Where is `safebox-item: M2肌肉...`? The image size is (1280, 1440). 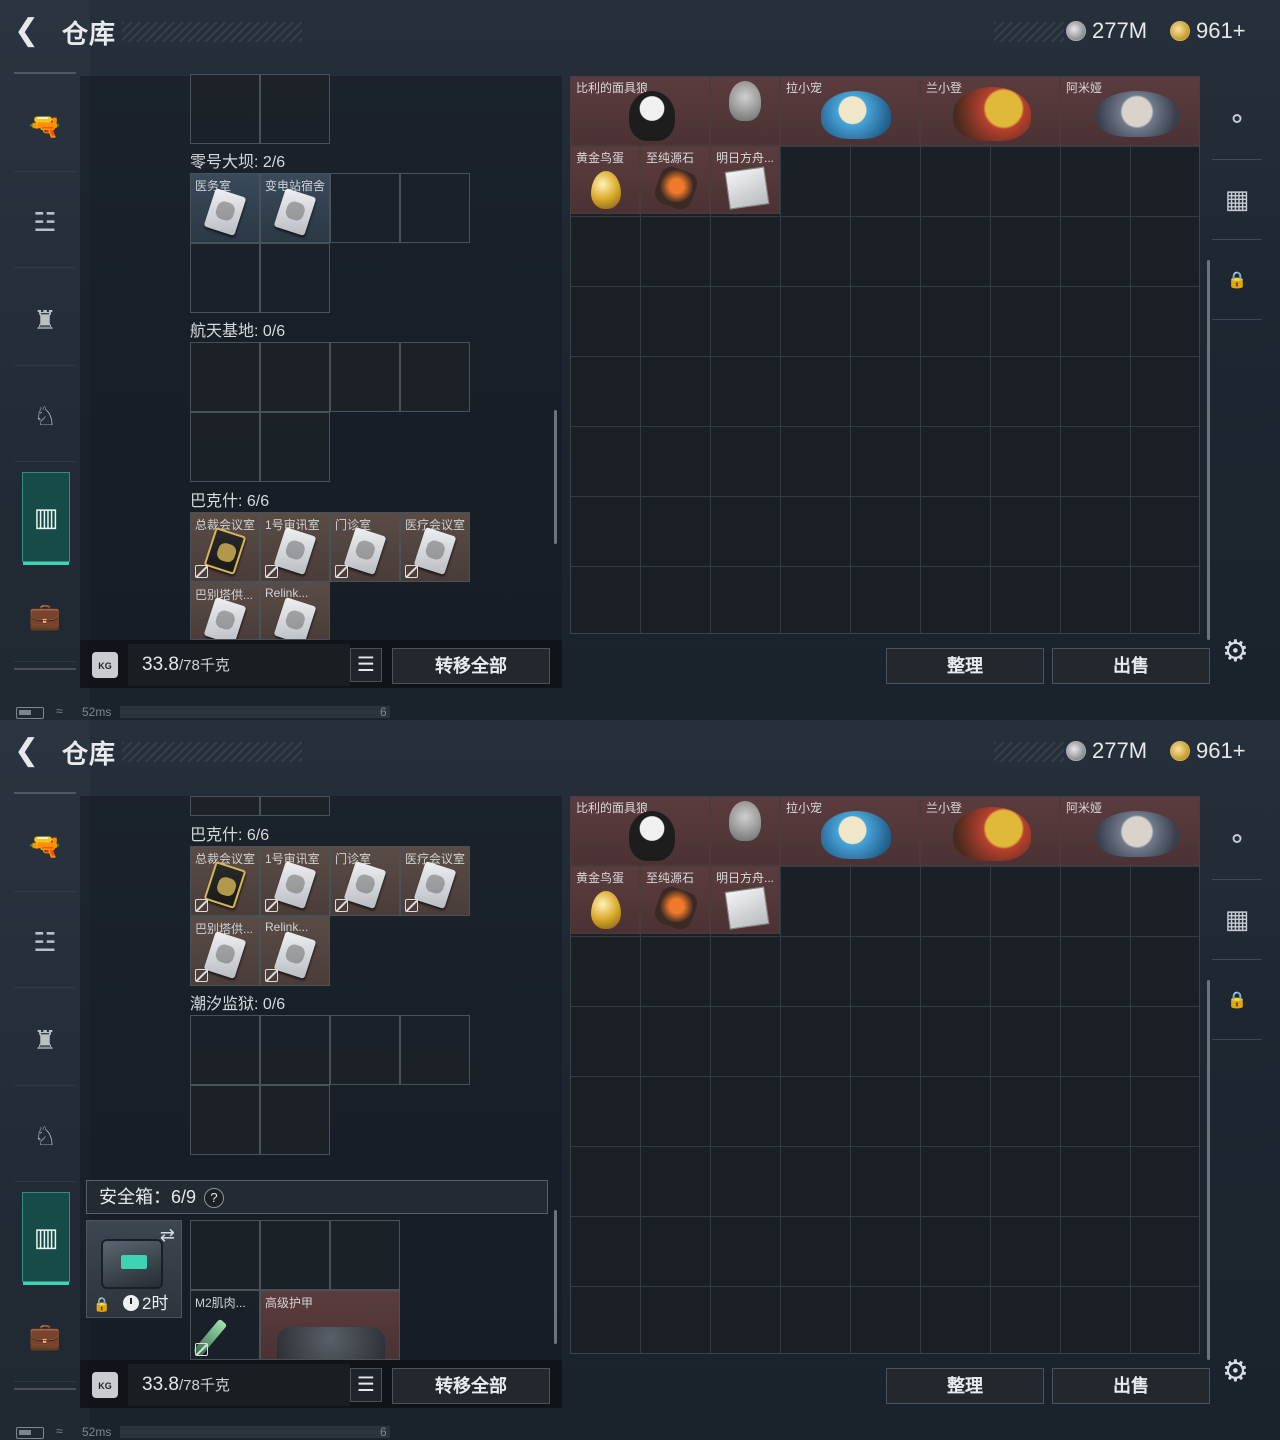
safebox-item: M2肌肉... is located at coordinates (225, 1325).